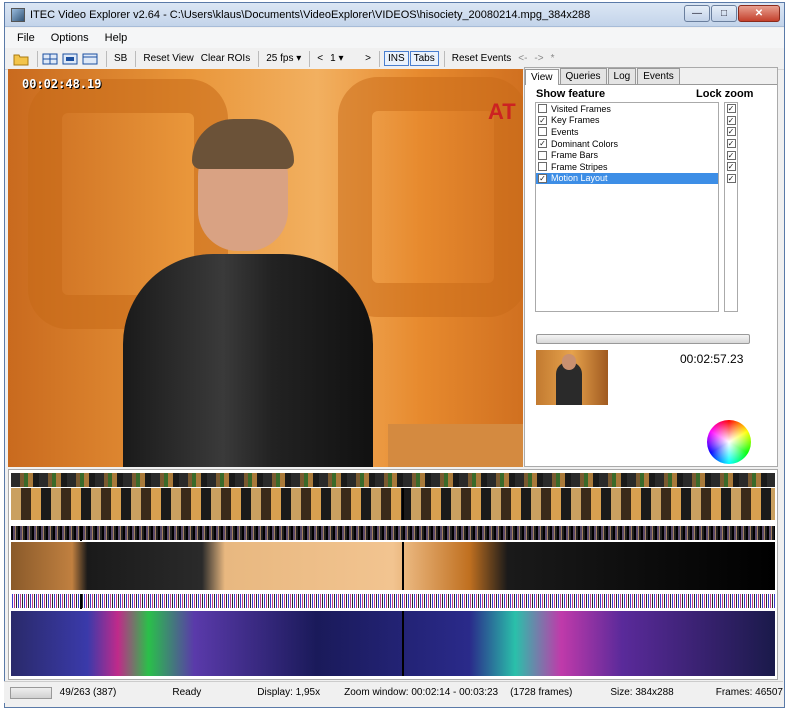 This screenshot has height=712, width=789. What do you see at coordinates (18, 14) in the screenshot?
I see `app-icon` at bounding box center [18, 14].